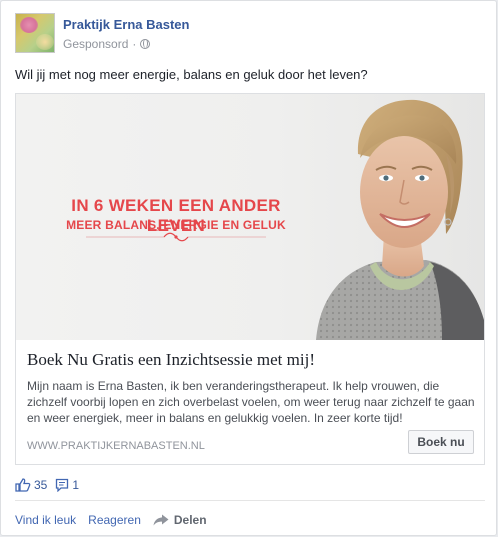 The width and height of the screenshot is (498, 537). What do you see at coordinates (29, 25) in the screenshot?
I see `avatar-flower-decoration` at bounding box center [29, 25].